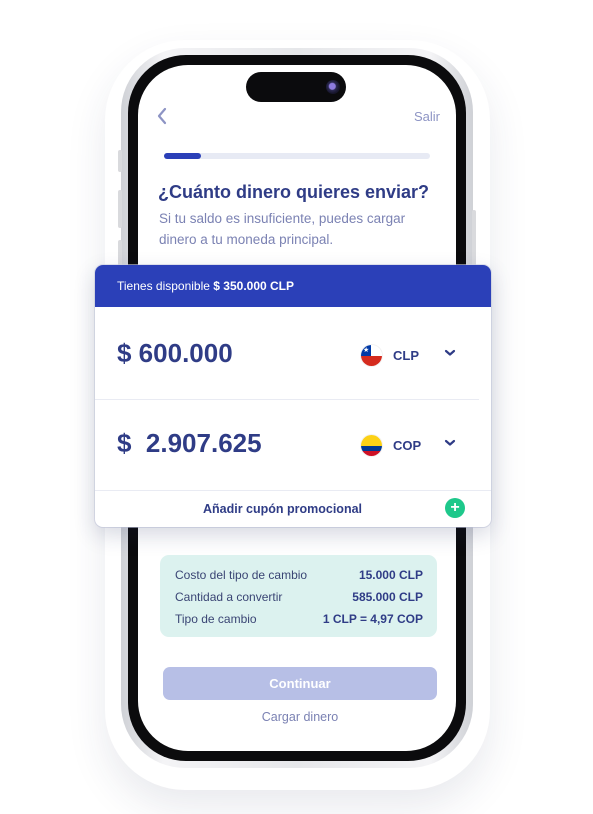  Describe the element at coordinates (407, 445) in the screenshot. I see `receive-currency-label: COP` at that location.